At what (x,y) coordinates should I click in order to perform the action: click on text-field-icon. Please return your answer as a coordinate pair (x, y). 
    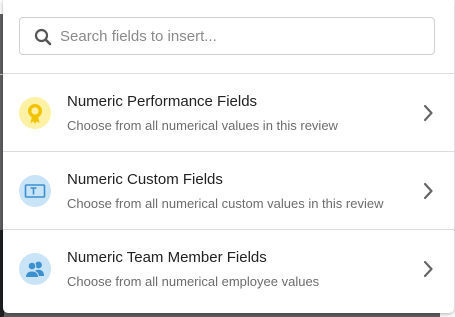
    Looking at the image, I should click on (35, 191).